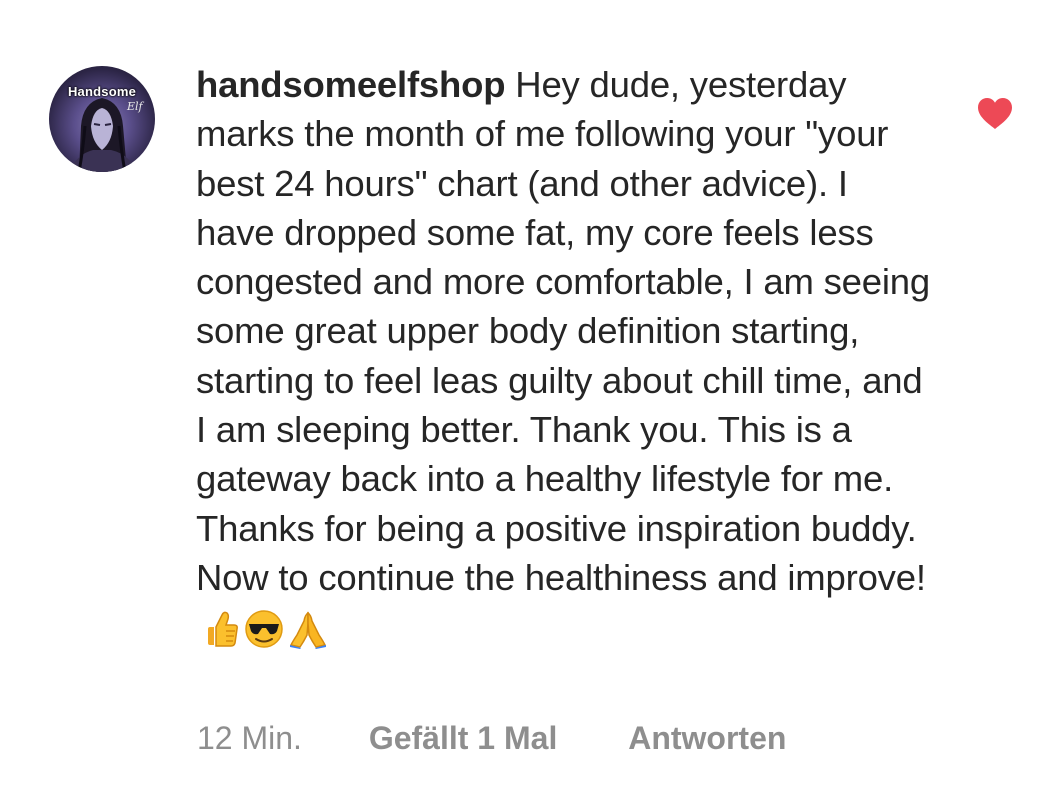 The width and height of the screenshot is (1046, 787). What do you see at coordinates (463, 738) in the screenshot?
I see `likes-count-link: Gefällt 1 Mal` at bounding box center [463, 738].